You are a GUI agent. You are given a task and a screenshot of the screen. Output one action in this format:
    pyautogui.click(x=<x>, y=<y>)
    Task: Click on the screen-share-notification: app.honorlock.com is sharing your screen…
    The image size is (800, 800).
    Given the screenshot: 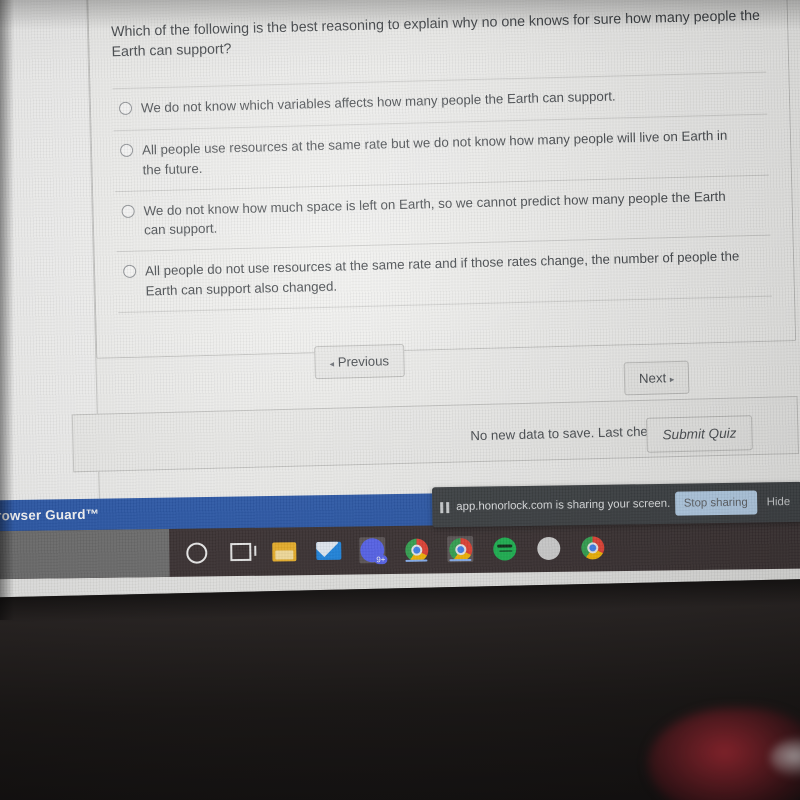 What is the action you would take?
    pyautogui.click(x=615, y=504)
    